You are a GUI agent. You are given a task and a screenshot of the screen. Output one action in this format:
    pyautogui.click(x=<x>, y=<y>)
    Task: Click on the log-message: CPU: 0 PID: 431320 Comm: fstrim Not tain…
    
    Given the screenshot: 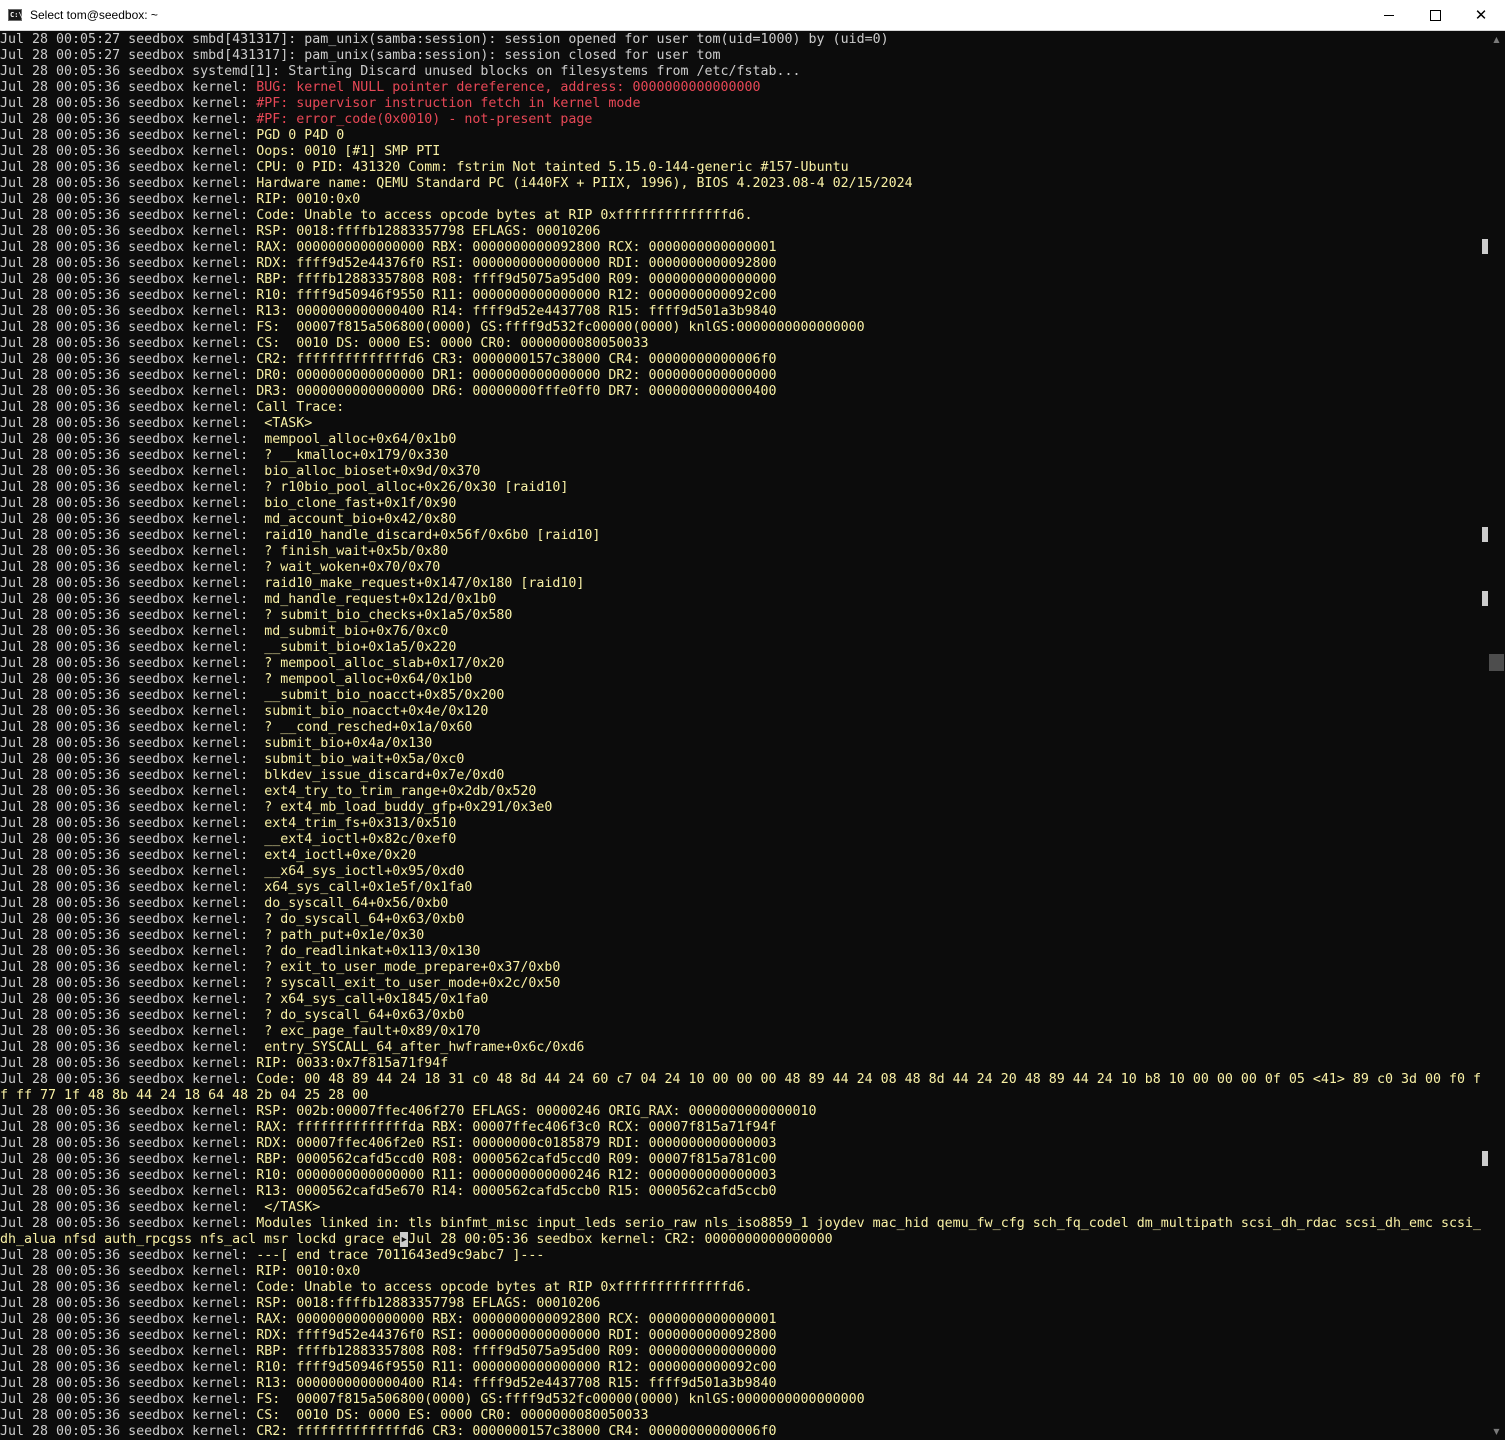 What is the action you would take?
    pyautogui.click(x=552, y=167)
    